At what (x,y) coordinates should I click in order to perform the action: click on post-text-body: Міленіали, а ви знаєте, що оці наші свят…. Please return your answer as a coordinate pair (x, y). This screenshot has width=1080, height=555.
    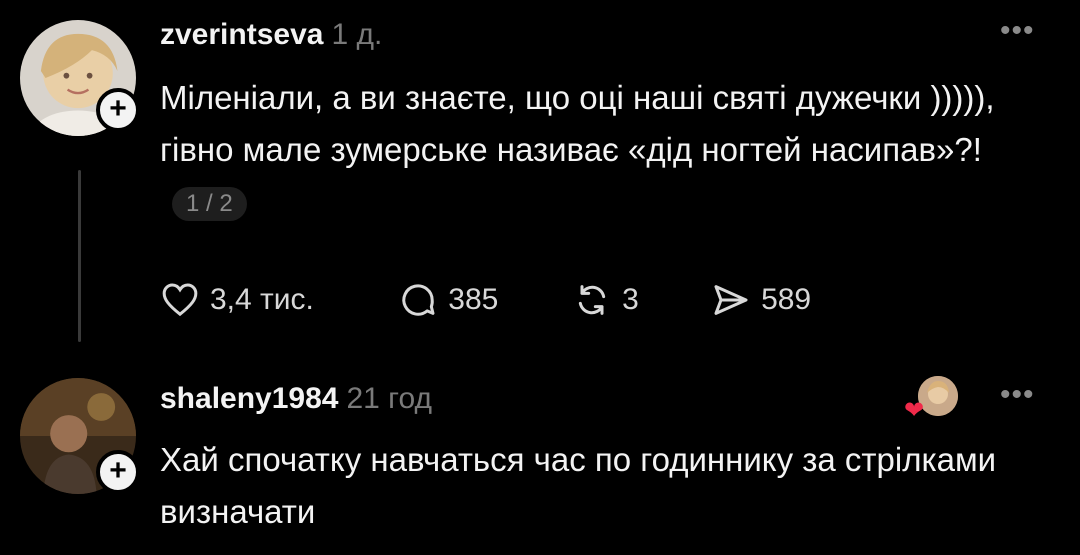
    Looking at the image, I should click on (577, 123).